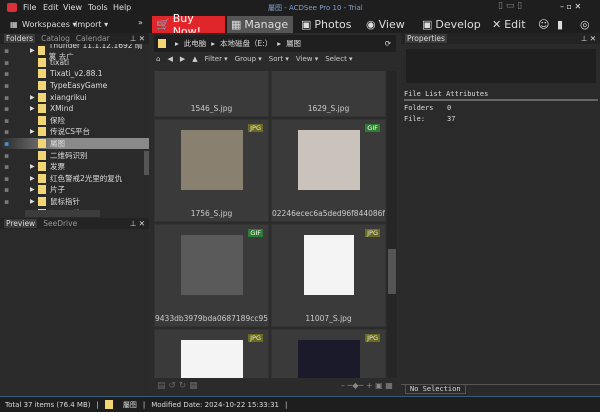 Image resolution: width=600 pixels, height=412 pixels. Describe the element at coordinates (211, 170) in the screenshot. I see `thumbnail: JPG 1756_S.jpg` at that location.